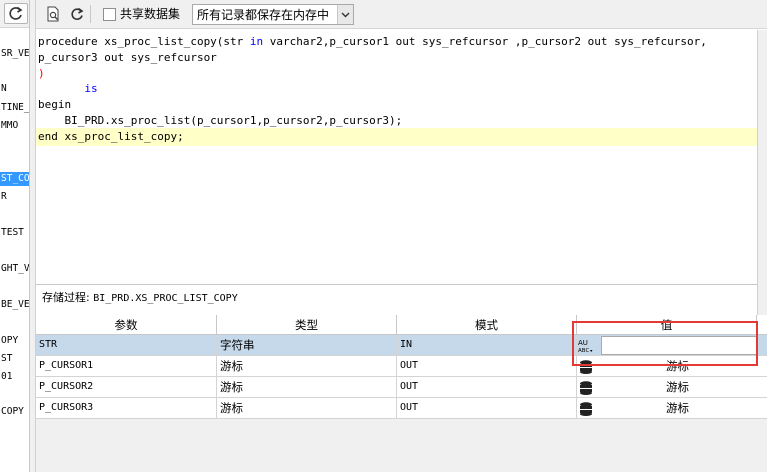 This screenshot has height=472, width=767. I want to click on param-cell: STR, so click(126, 345).